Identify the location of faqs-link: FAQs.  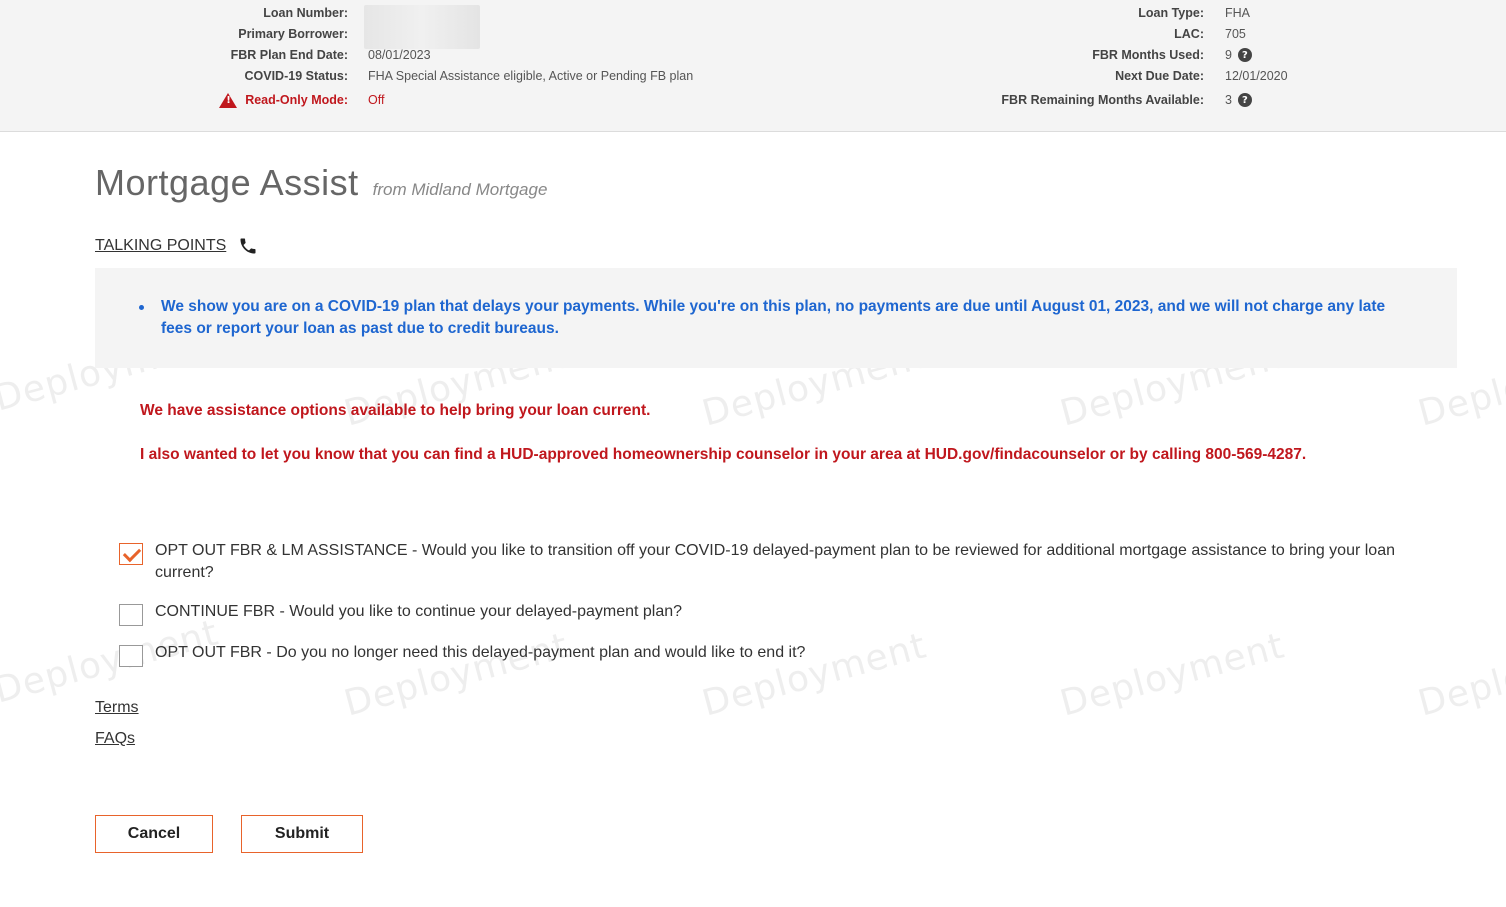
(115, 739).